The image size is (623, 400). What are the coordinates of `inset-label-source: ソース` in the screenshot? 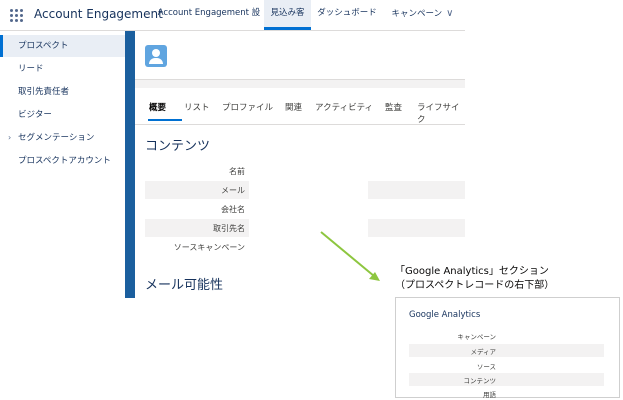 It's located at (486, 367).